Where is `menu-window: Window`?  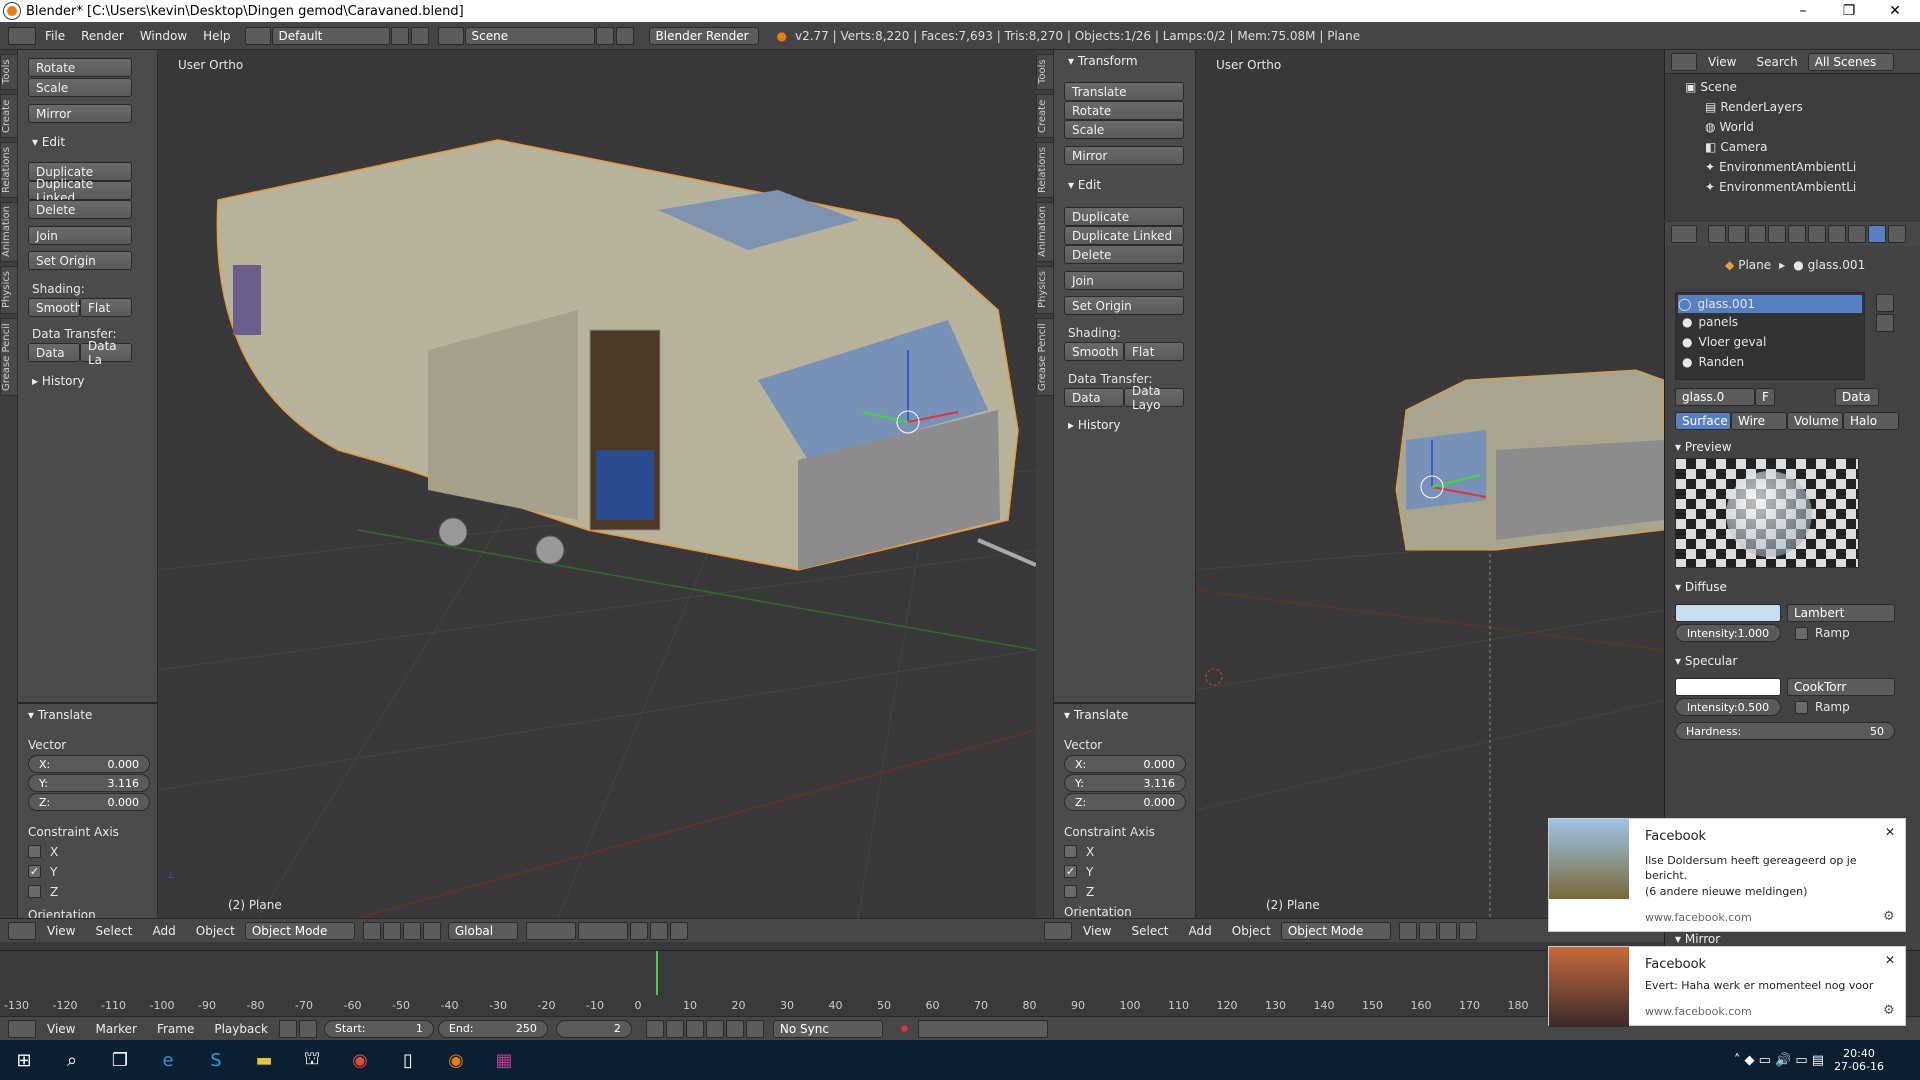
menu-window: Window is located at coordinates (163, 36).